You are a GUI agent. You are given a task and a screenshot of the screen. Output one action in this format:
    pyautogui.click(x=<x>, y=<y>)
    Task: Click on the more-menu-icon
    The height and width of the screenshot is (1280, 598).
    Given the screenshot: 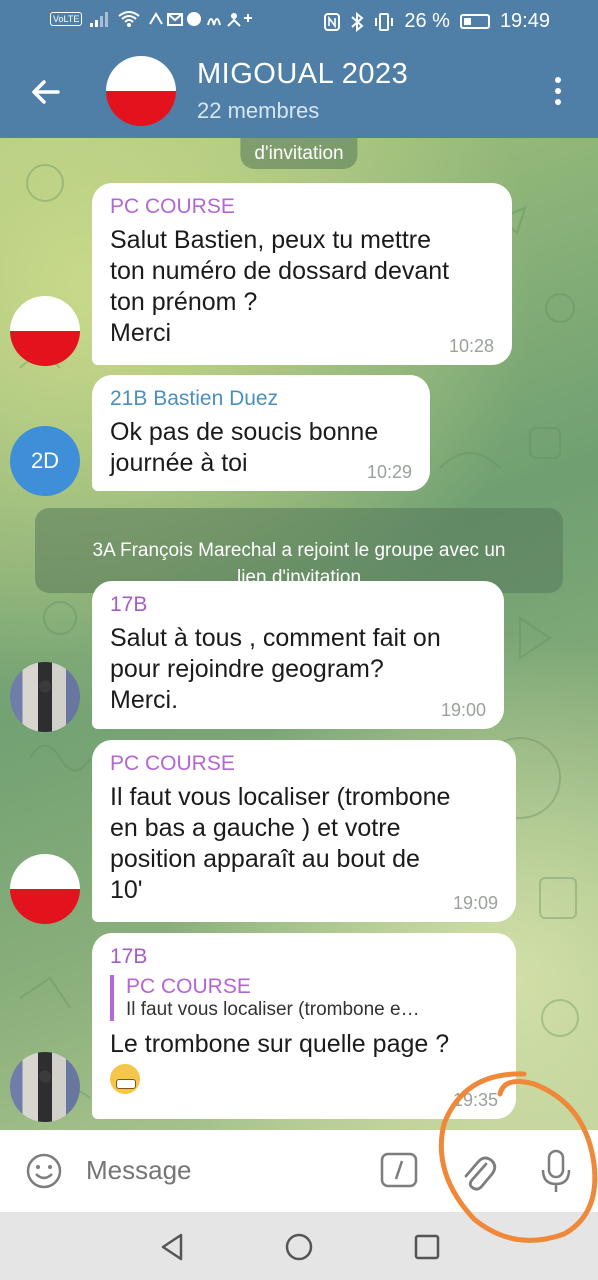 What is the action you would take?
    pyautogui.click(x=558, y=92)
    